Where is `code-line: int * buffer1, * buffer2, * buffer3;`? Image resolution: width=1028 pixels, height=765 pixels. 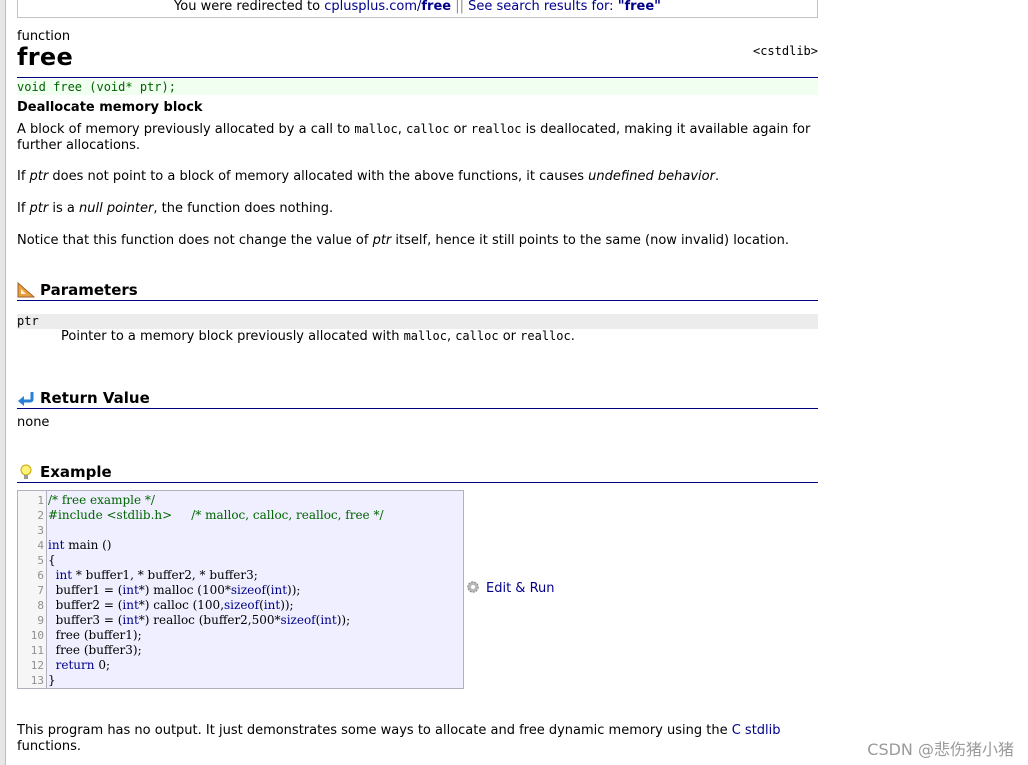
code-line: int * buffer1, * buffer2, * buffer3; is located at coordinates (156, 575).